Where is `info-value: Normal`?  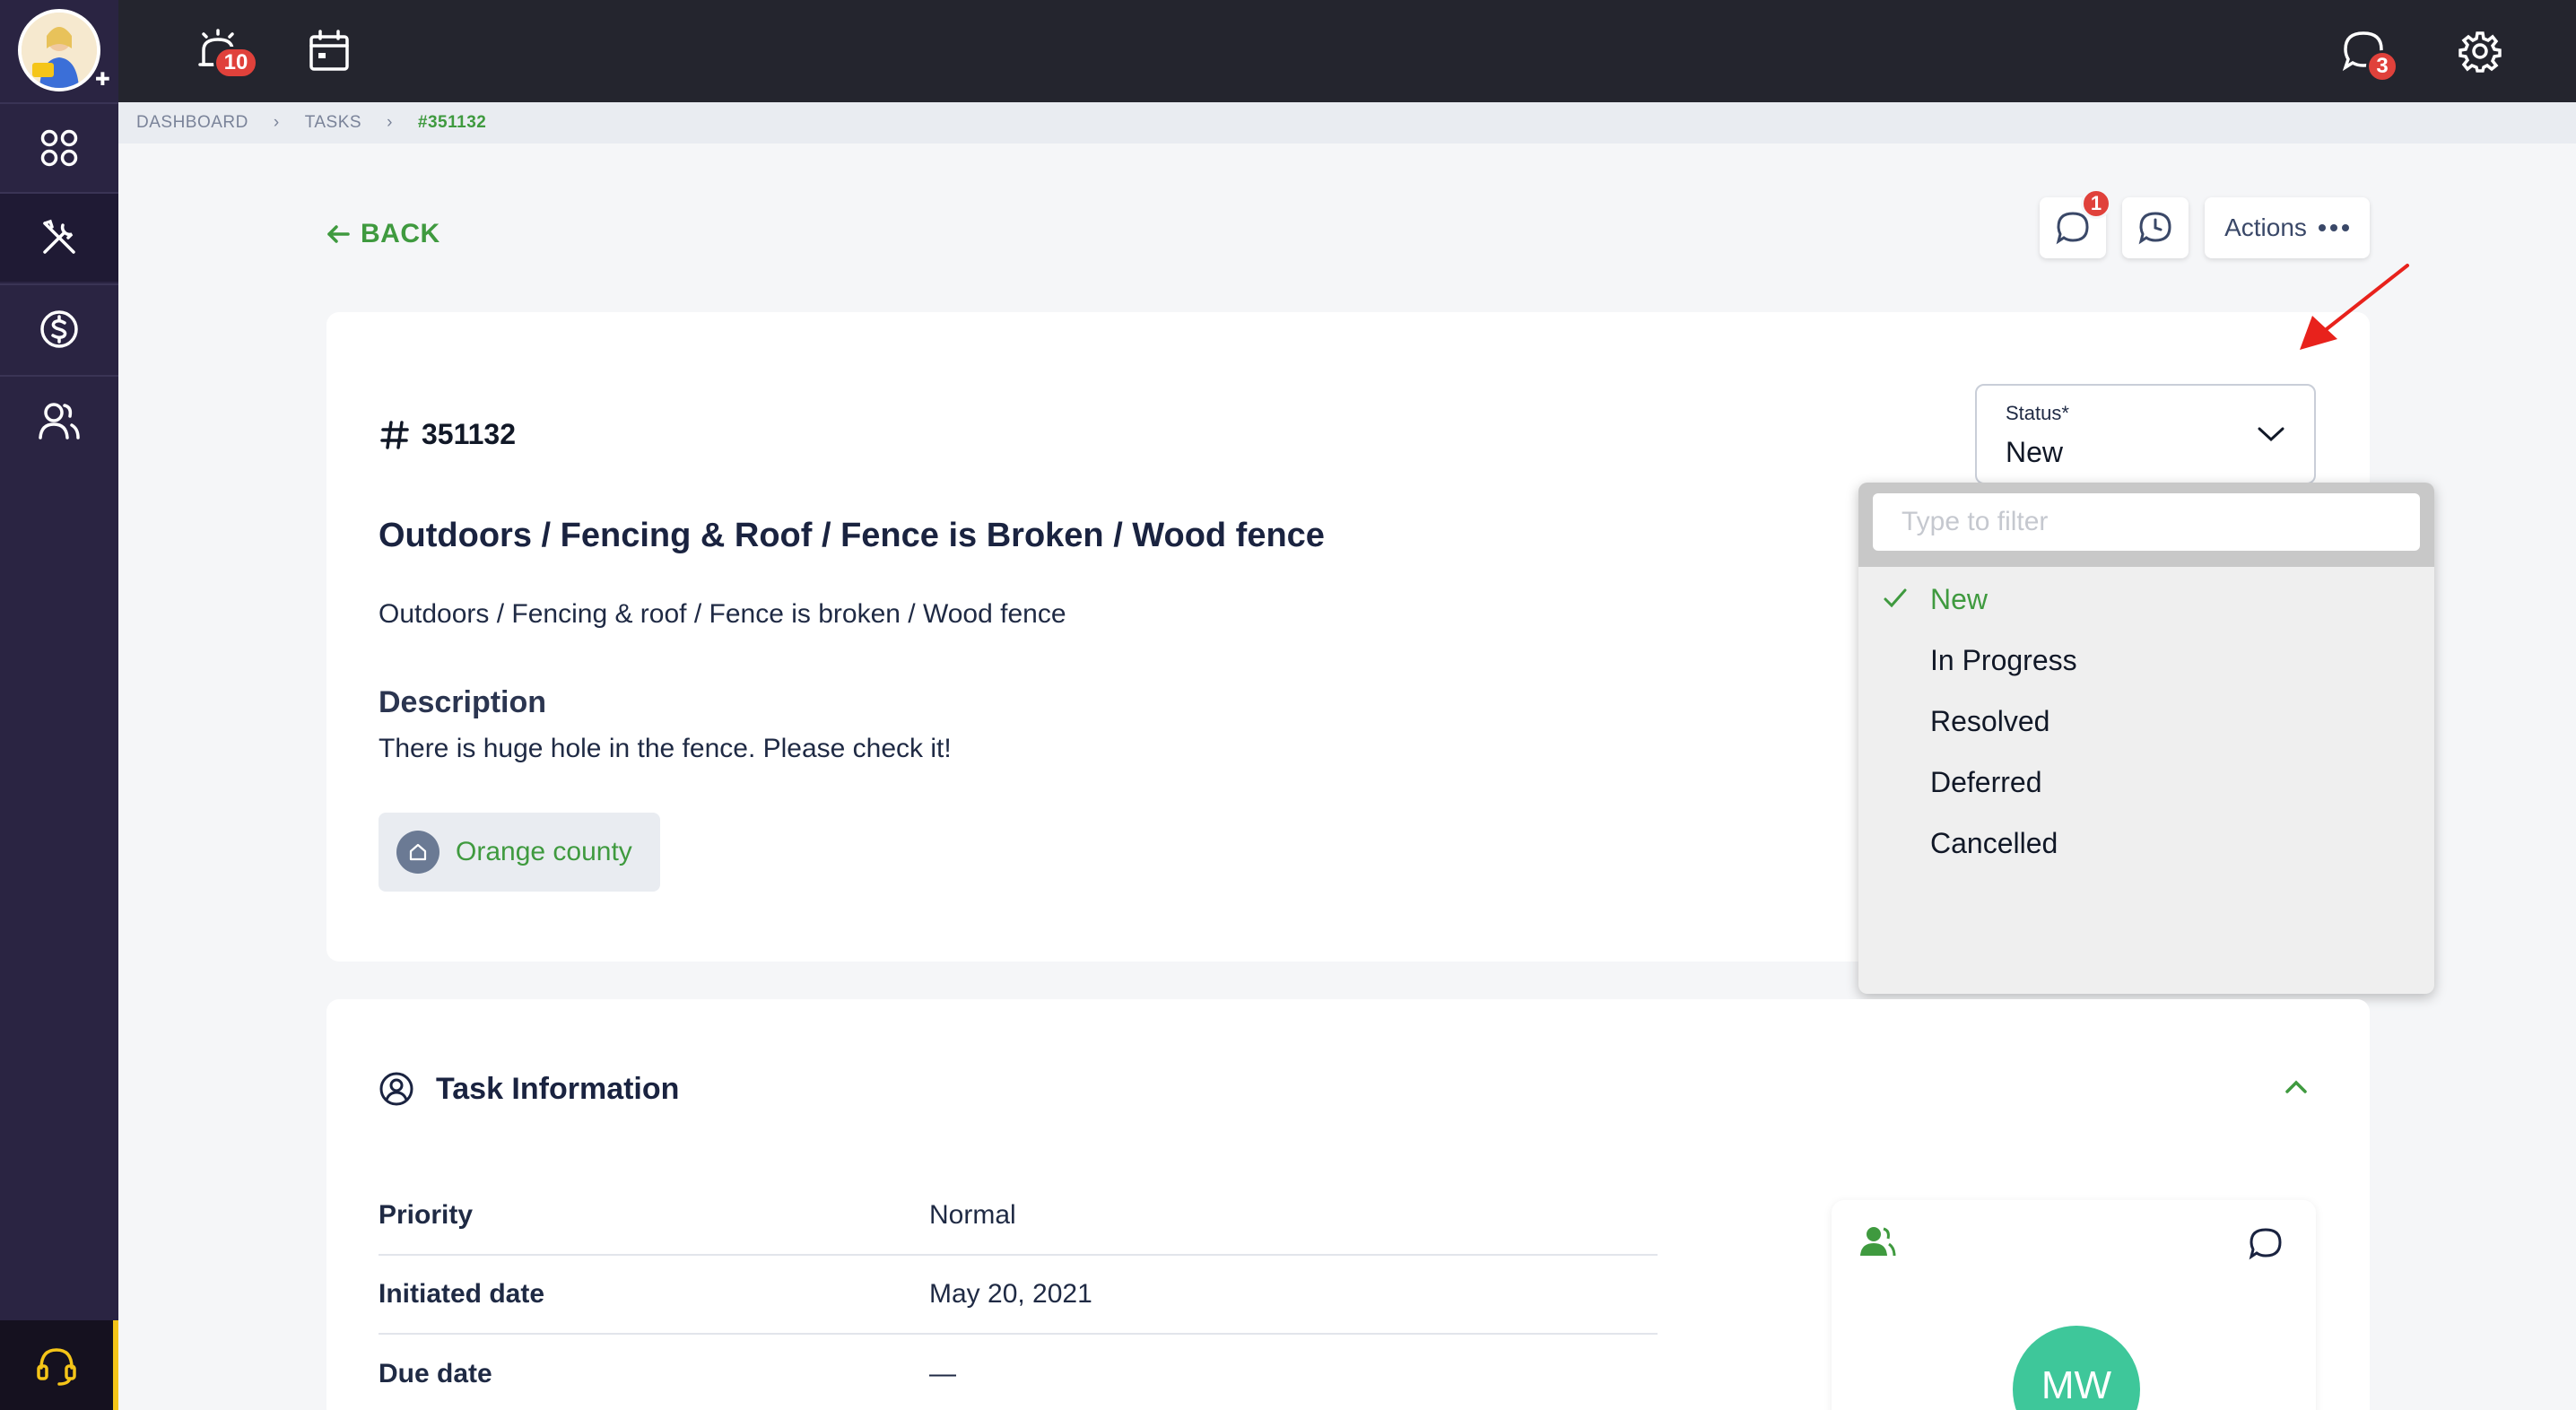 info-value: Normal is located at coordinates (972, 1215).